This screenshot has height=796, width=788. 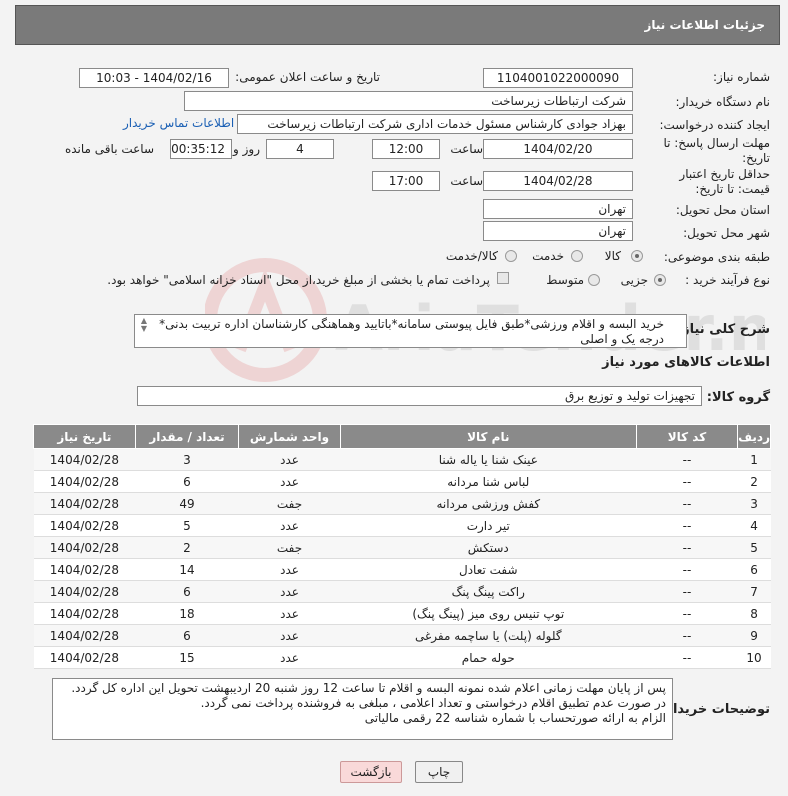 What do you see at coordinates (371, 772) in the screenshot?
I see `back-button: بازگشت` at bounding box center [371, 772].